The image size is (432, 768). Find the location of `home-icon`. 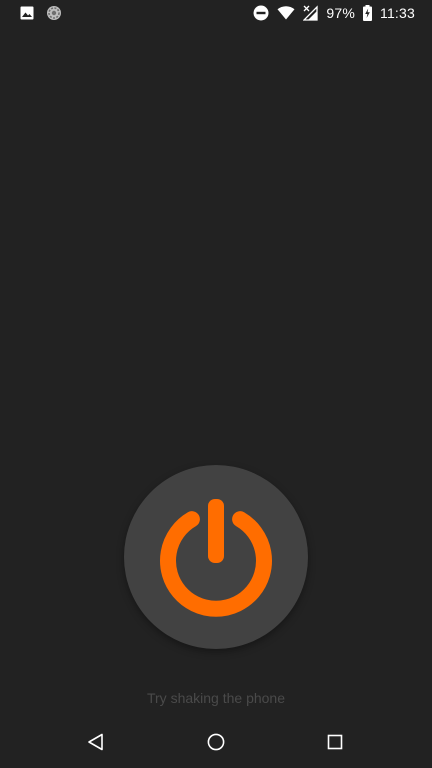

home-icon is located at coordinates (216, 744).